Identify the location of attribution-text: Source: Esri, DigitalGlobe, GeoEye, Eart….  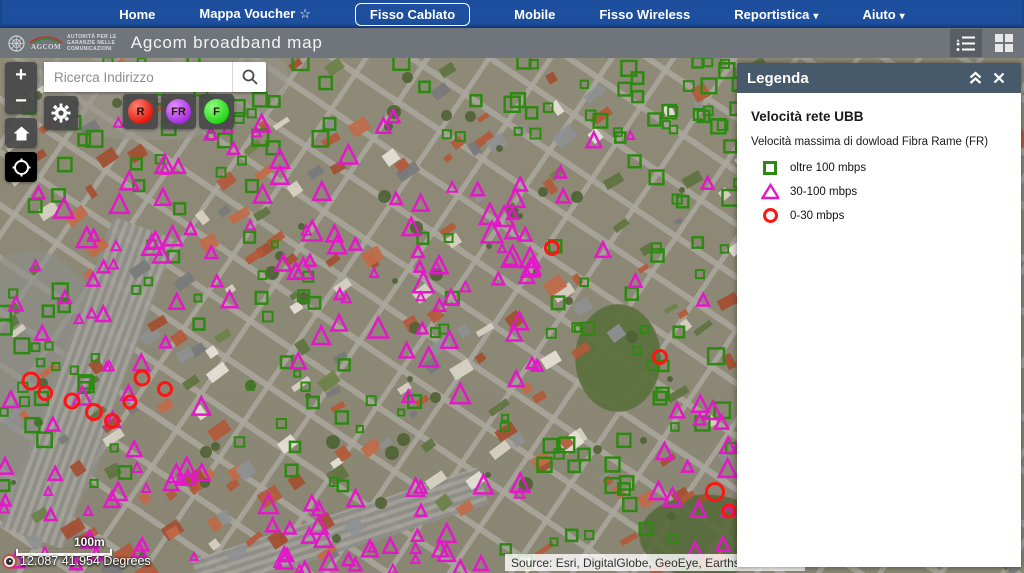
(642, 562).